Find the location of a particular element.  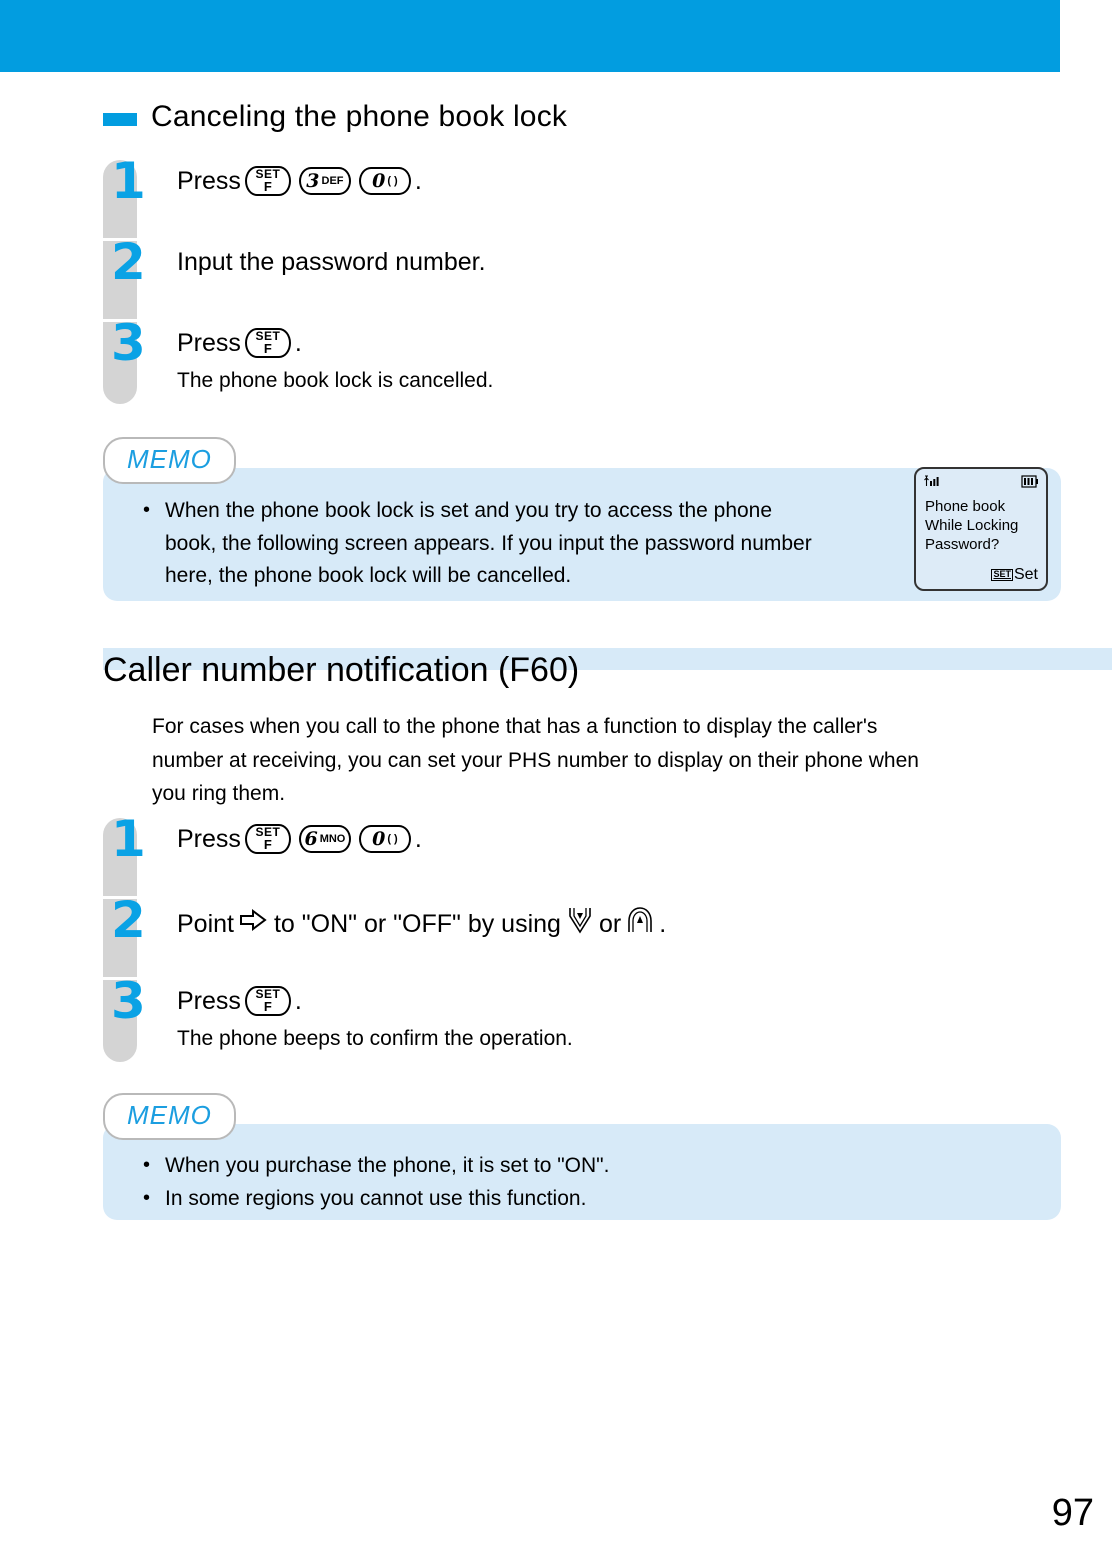

step-marker: 3 is located at coordinates (124, 361).